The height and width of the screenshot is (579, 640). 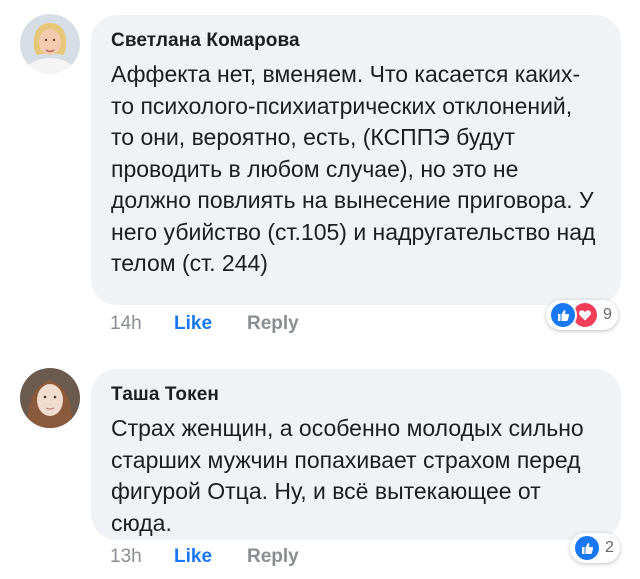 I want to click on avatar-svetlana, so click(x=50, y=44).